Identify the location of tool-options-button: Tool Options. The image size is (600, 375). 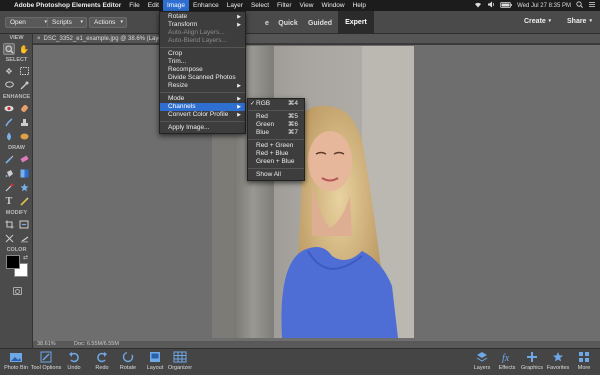
(46, 361).